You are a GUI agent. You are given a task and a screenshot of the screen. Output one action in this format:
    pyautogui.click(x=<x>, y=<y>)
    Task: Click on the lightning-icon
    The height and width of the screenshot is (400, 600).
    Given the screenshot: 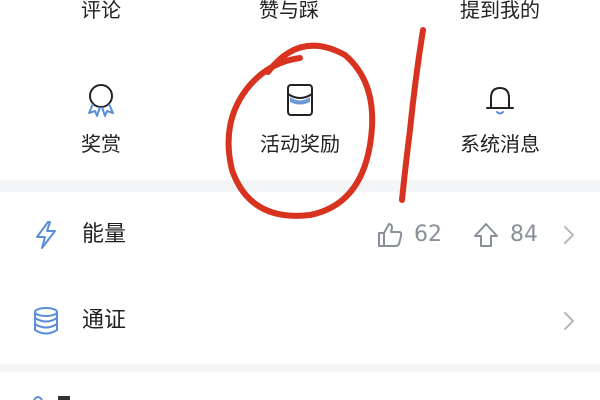 What is the action you would take?
    pyautogui.click(x=46, y=235)
    